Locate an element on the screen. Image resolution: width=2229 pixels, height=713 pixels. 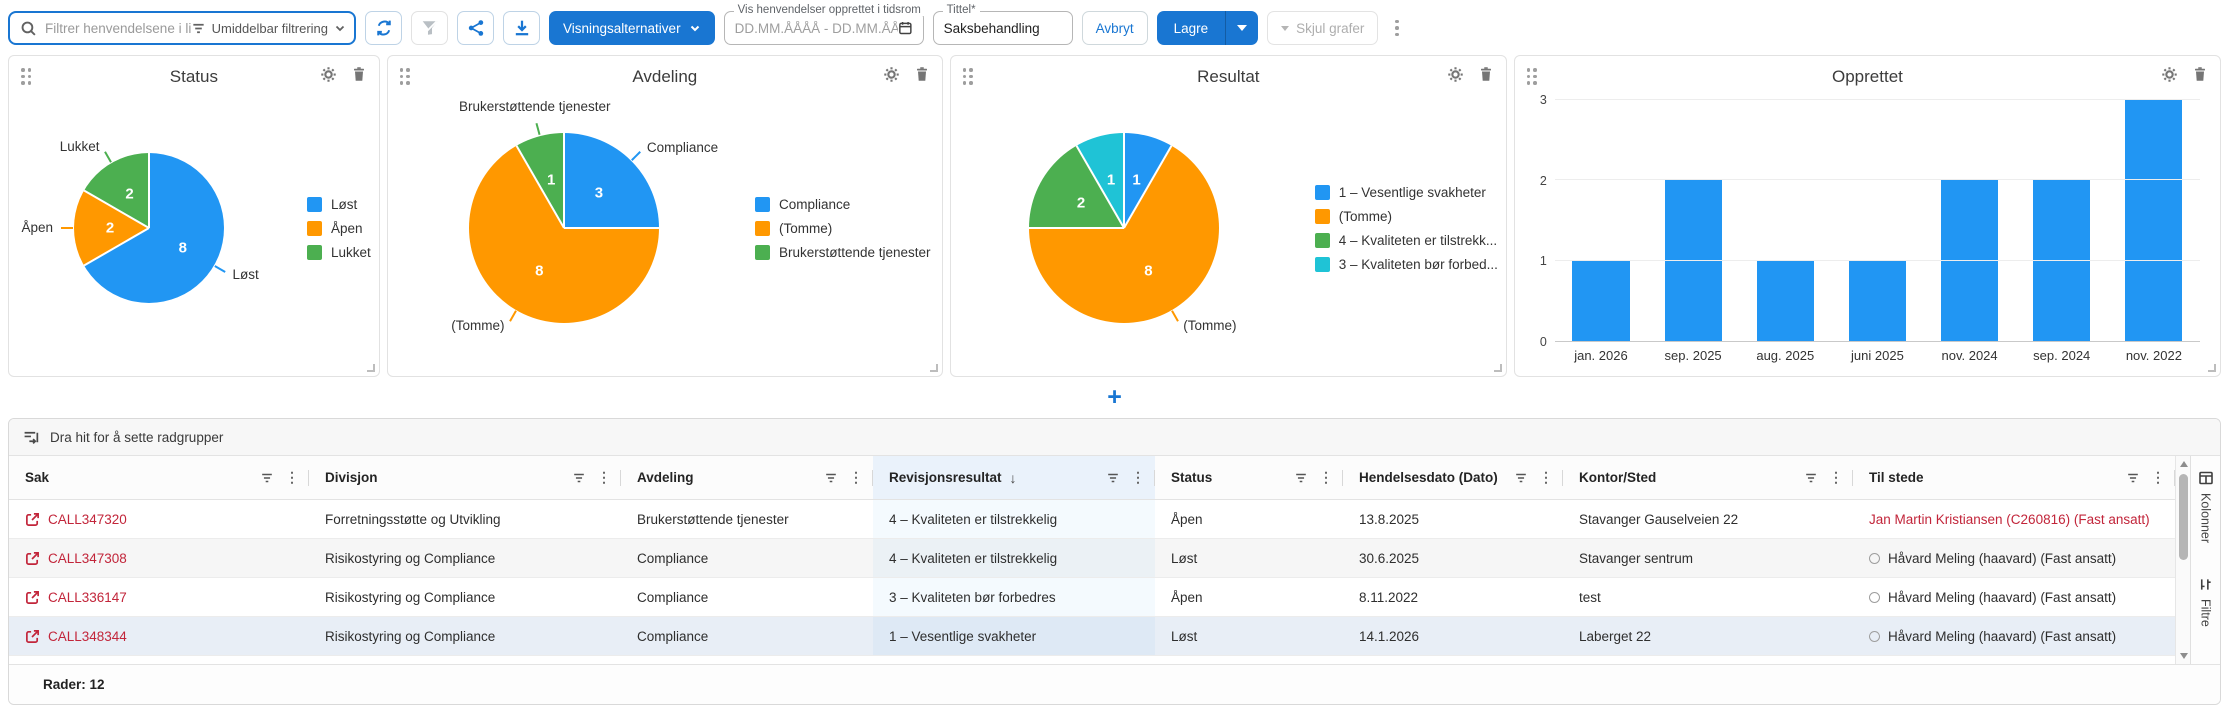
title-input is located at coordinates (1002, 28).